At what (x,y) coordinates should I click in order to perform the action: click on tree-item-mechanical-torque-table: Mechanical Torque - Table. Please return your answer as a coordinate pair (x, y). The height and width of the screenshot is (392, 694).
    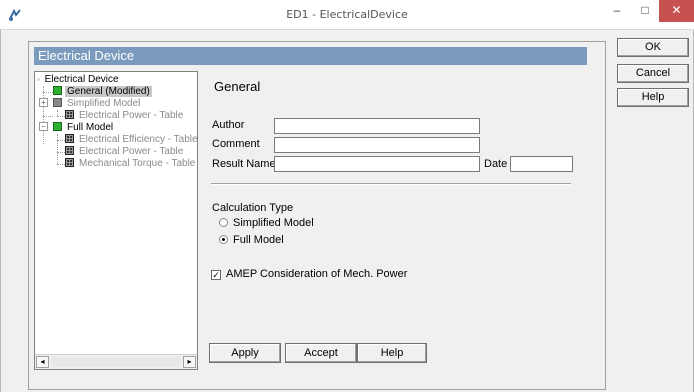
    Looking at the image, I should click on (131, 164).